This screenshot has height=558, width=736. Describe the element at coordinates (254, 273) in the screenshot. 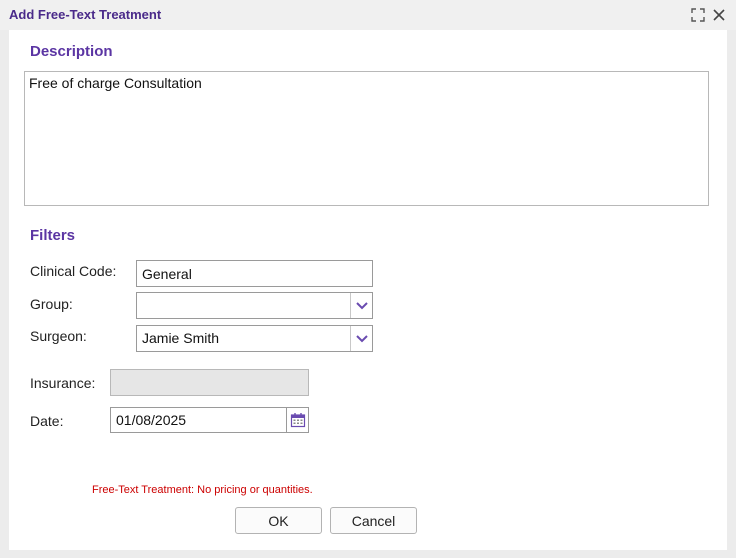

I see `clinical-code-input` at that location.